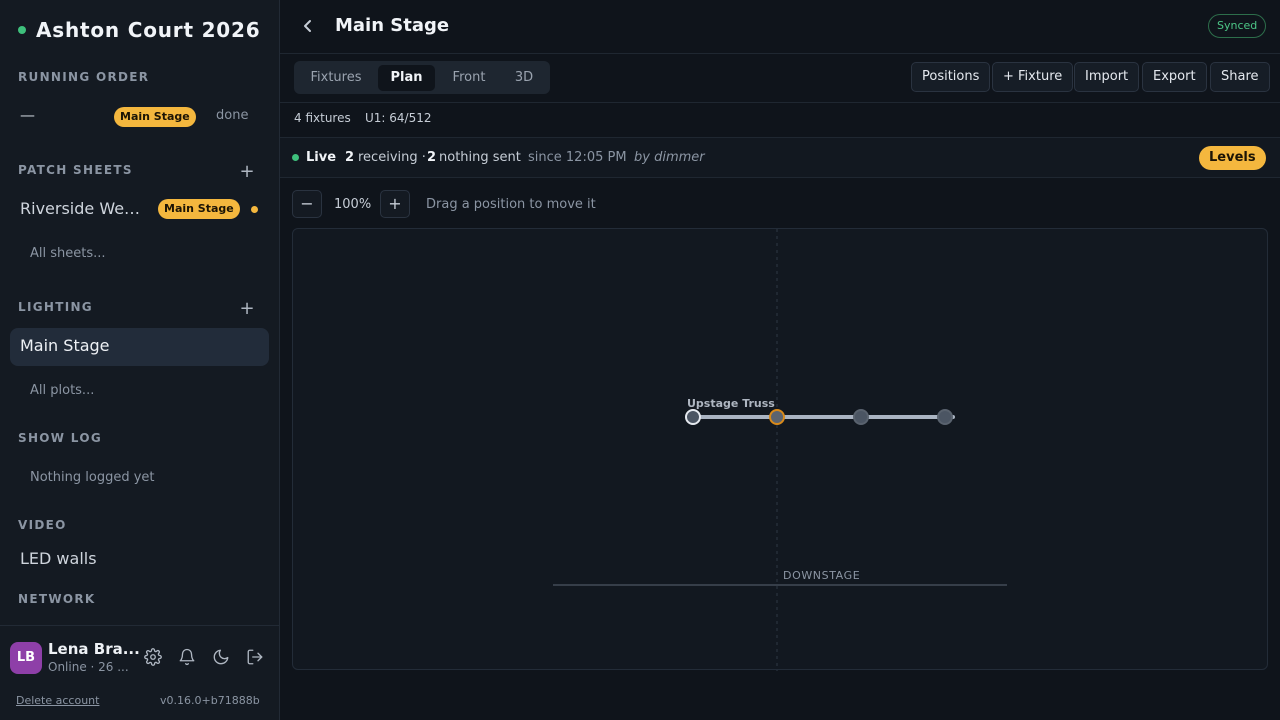  Describe the element at coordinates (353, 204) in the screenshot. I see `zoom-level: 100%` at that location.